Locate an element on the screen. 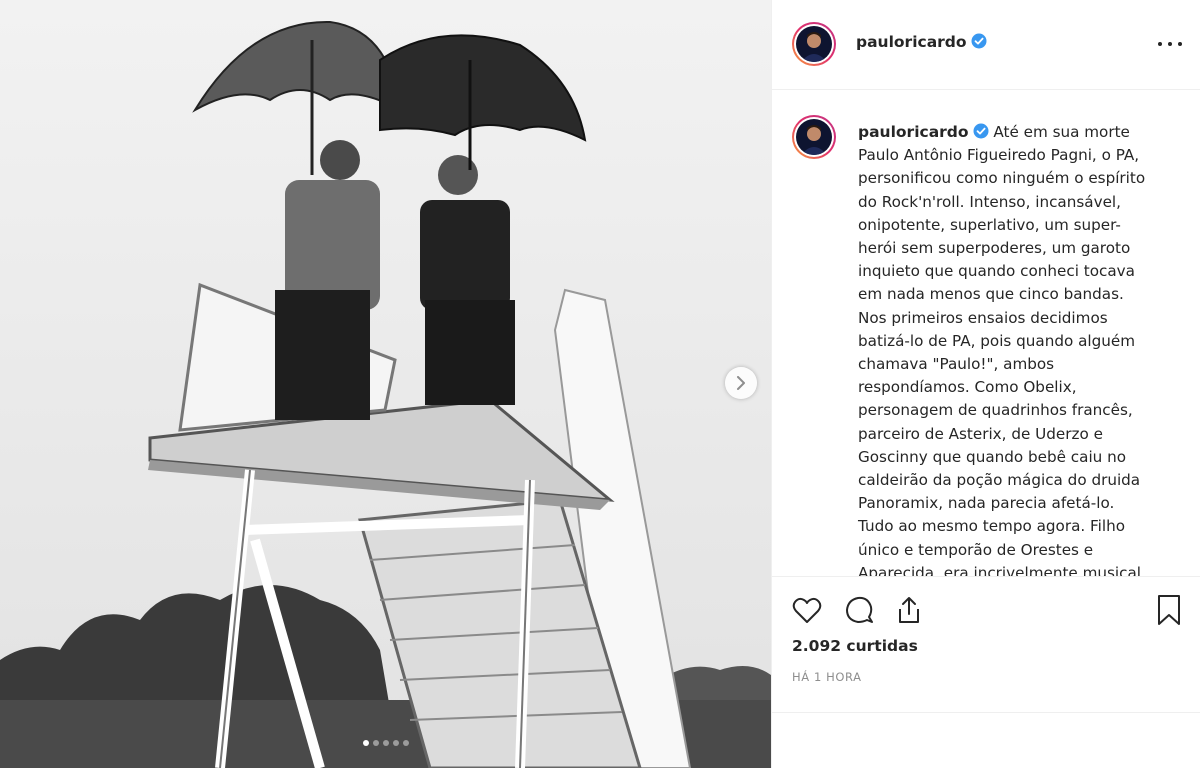  chevron-right-icon is located at coordinates (741, 383).